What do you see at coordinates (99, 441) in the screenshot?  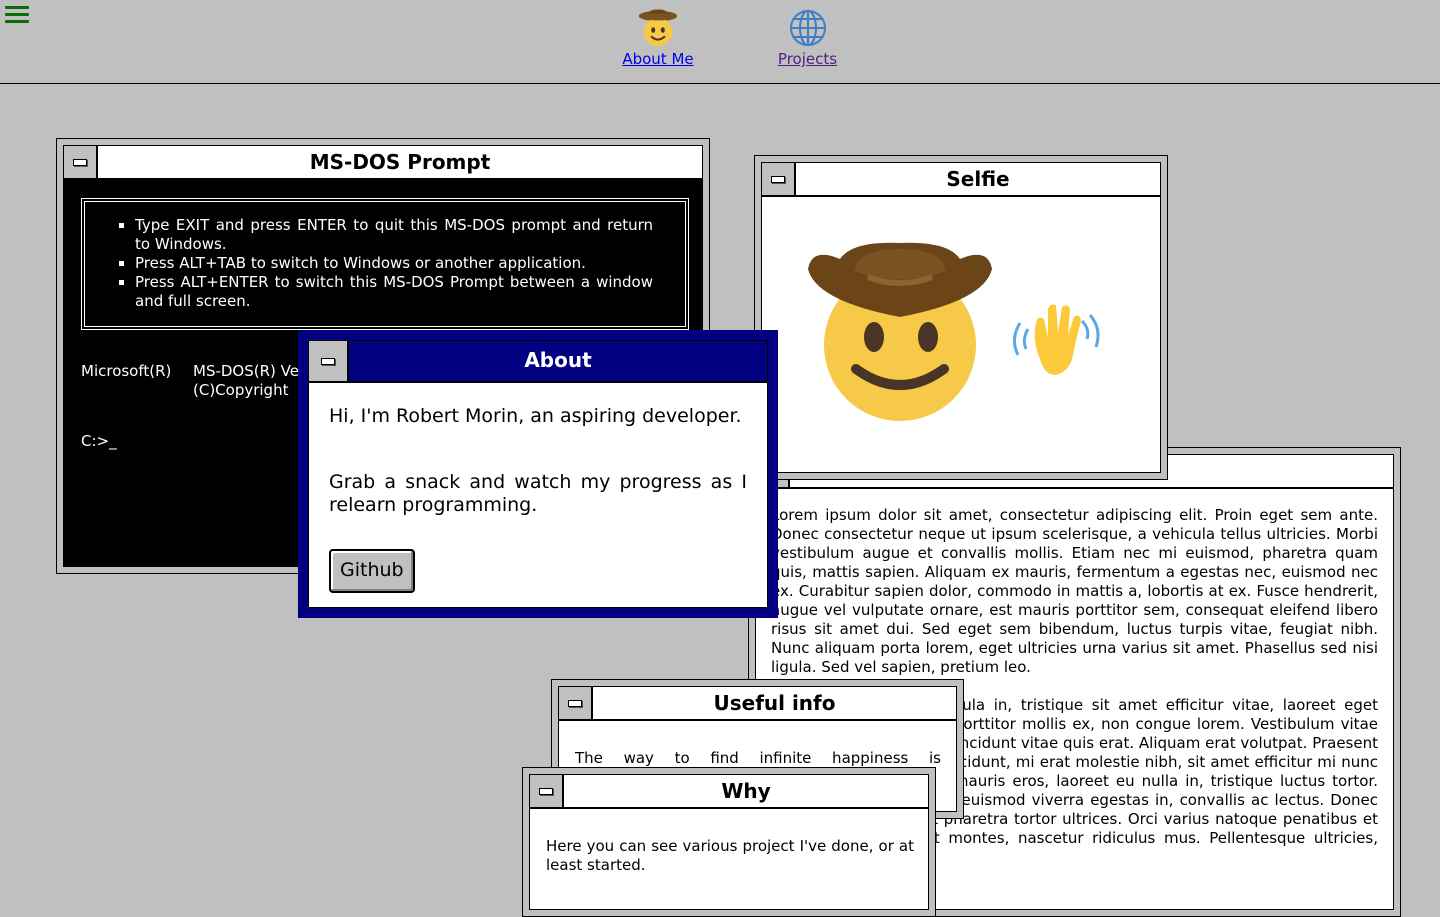 I see `command-prompt: C:>_` at bounding box center [99, 441].